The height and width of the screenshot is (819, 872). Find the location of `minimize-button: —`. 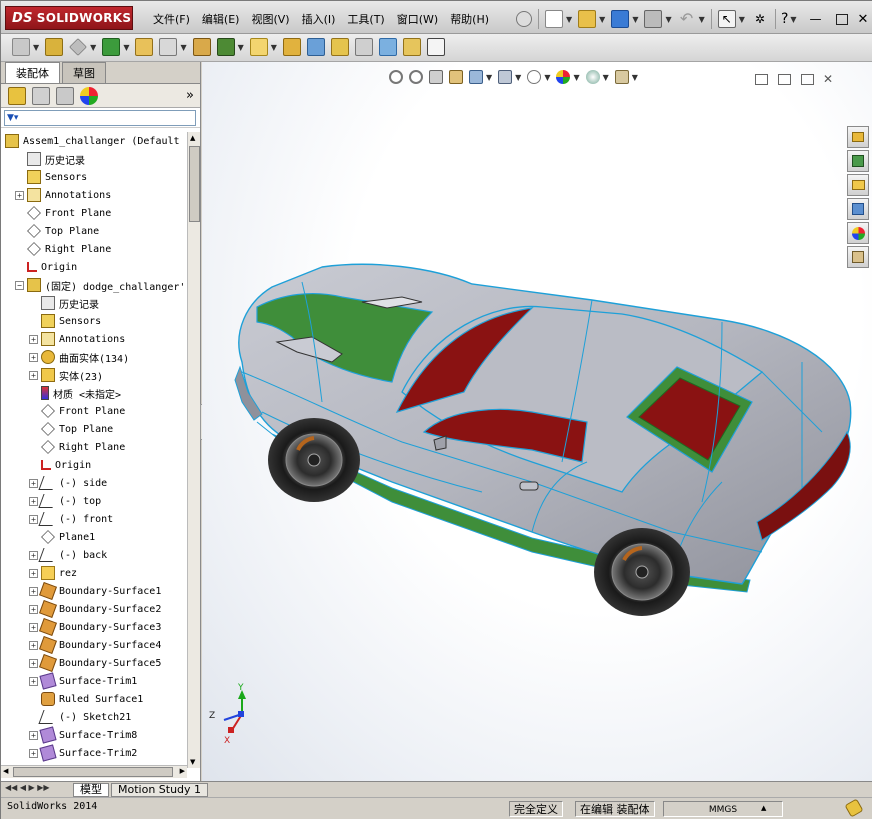

minimize-button: — is located at coordinates (816, 19).